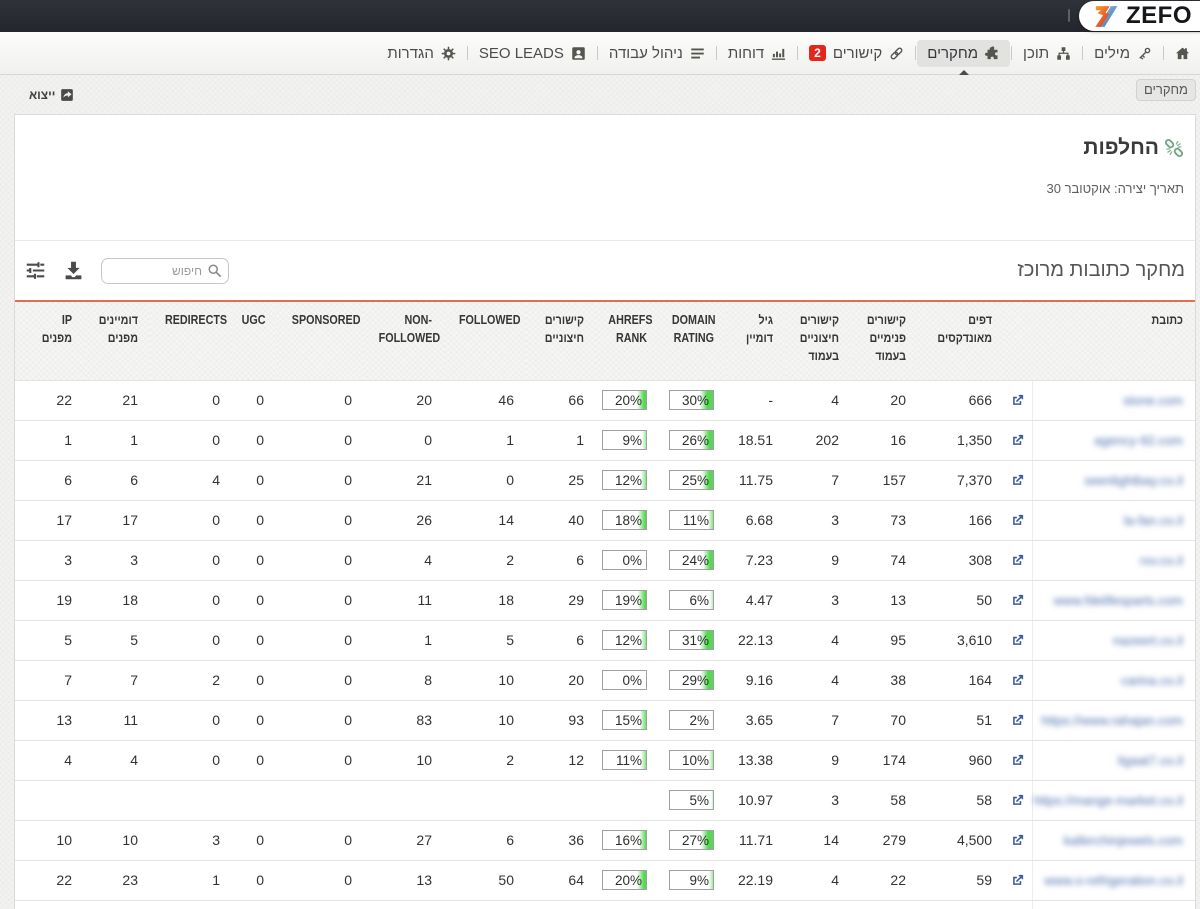 The width and height of the screenshot is (1200, 909). What do you see at coordinates (1113, 341) in the screenshot?
I see `column-header-url: כתובת` at bounding box center [1113, 341].